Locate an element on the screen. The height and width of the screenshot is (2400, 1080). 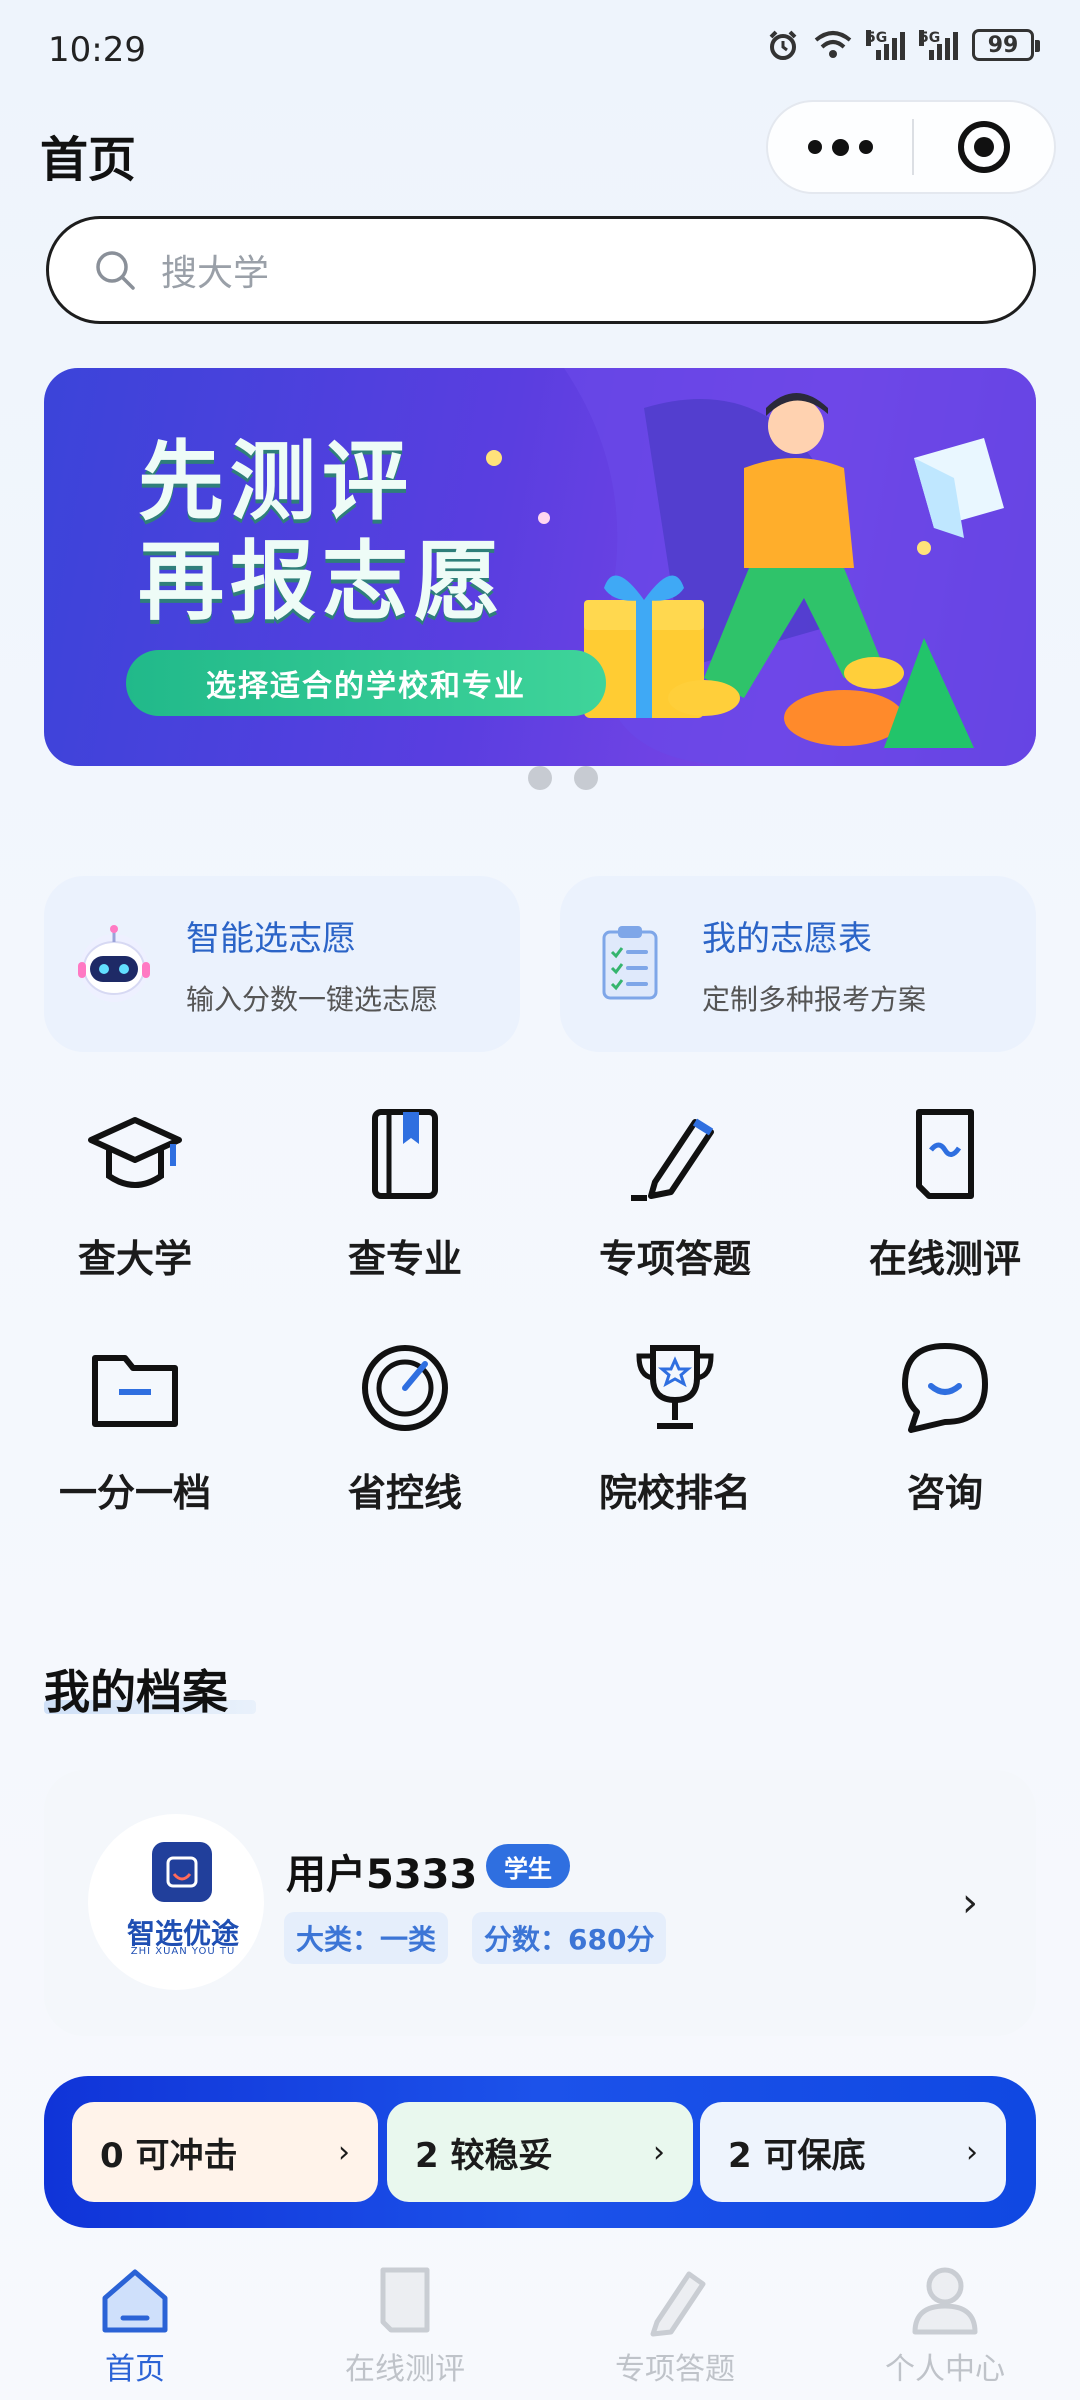
stat-label: 2 较稳妥 is located at coordinates (484, 2155).